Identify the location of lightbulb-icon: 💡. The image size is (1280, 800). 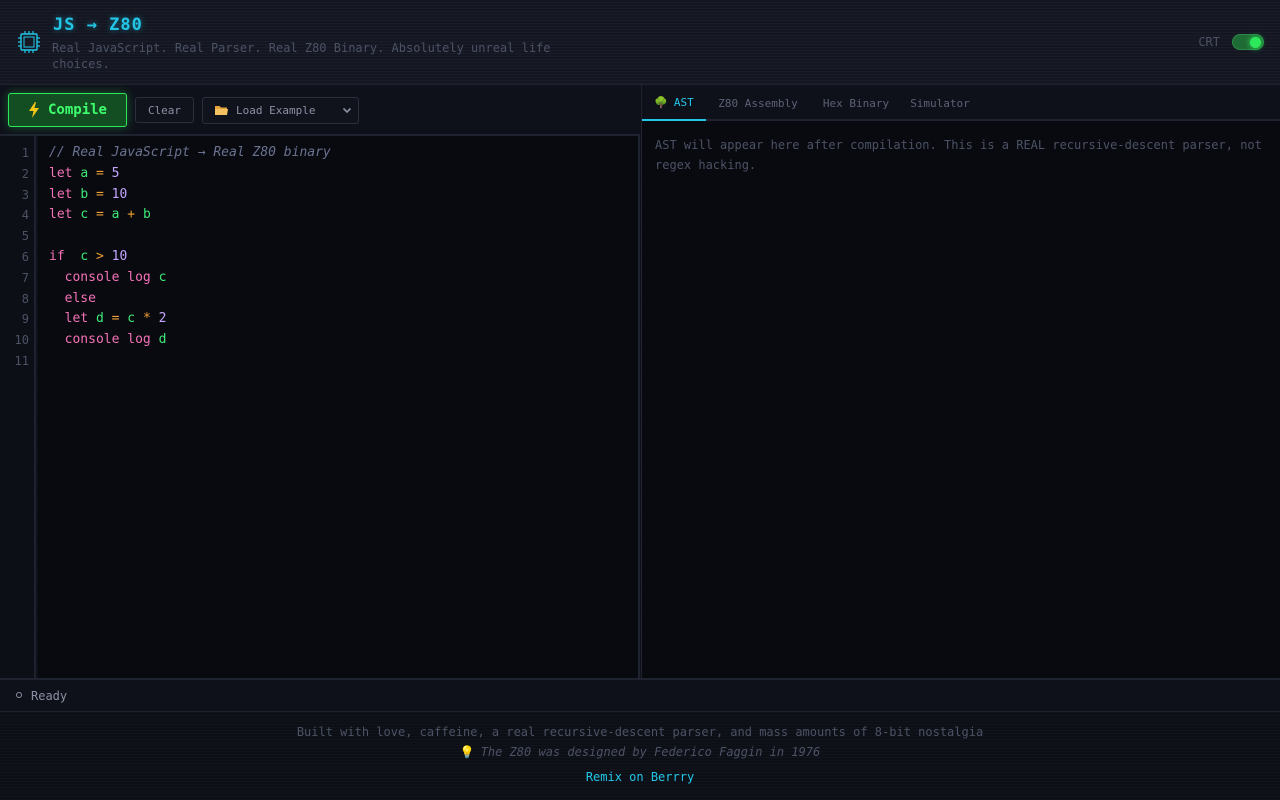
(467, 752).